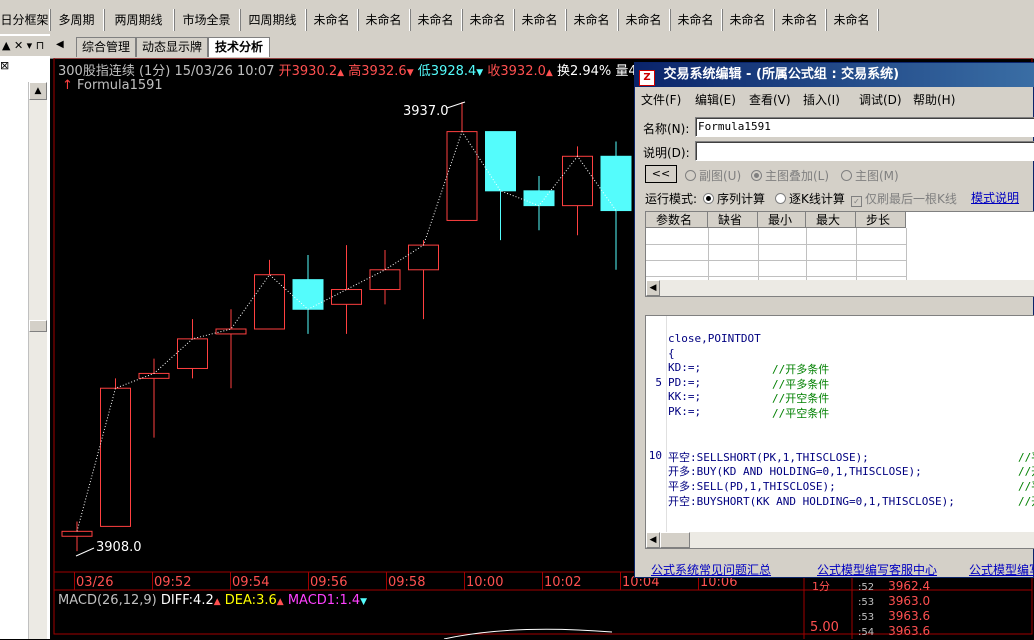 The width and height of the screenshot is (1034, 640). What do you see at coordinates (797, 176) in the screenshot?
I see `radio-main-overlay-label: 主图叠加(L)` at bounding box center [797, 176].